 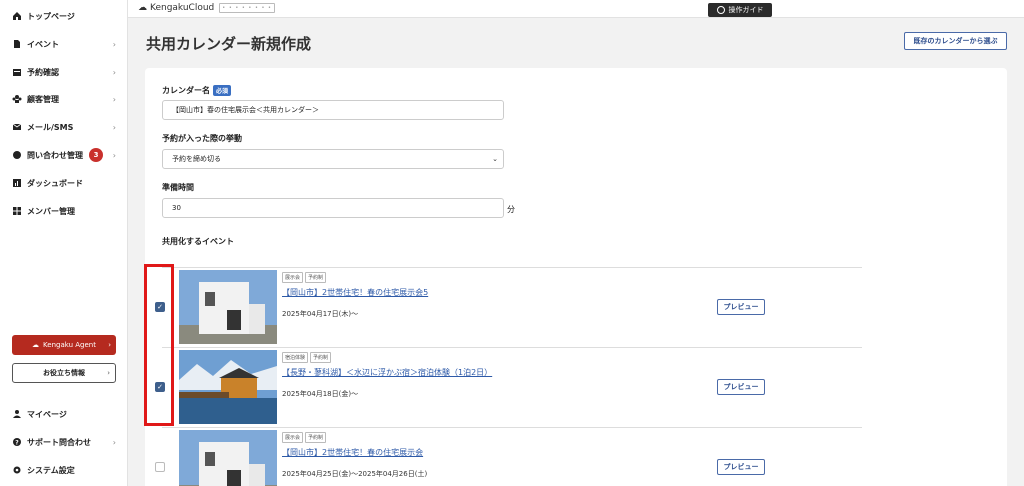 I want to click on sidebar-item-dashboard: ダッシュボード, so click(x=66, y=183).